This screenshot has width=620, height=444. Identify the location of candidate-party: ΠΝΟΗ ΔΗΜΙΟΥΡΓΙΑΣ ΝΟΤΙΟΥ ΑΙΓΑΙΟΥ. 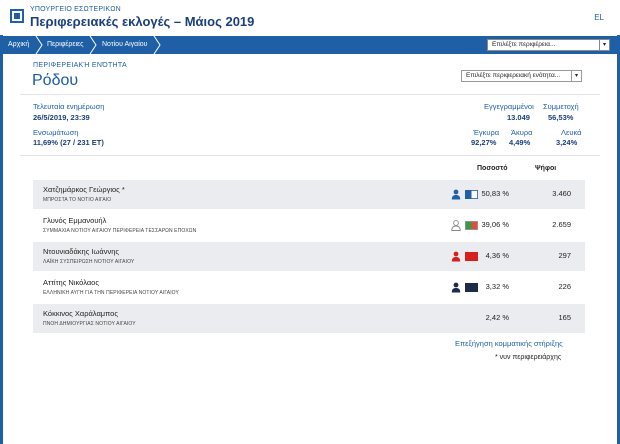
(89, 324).